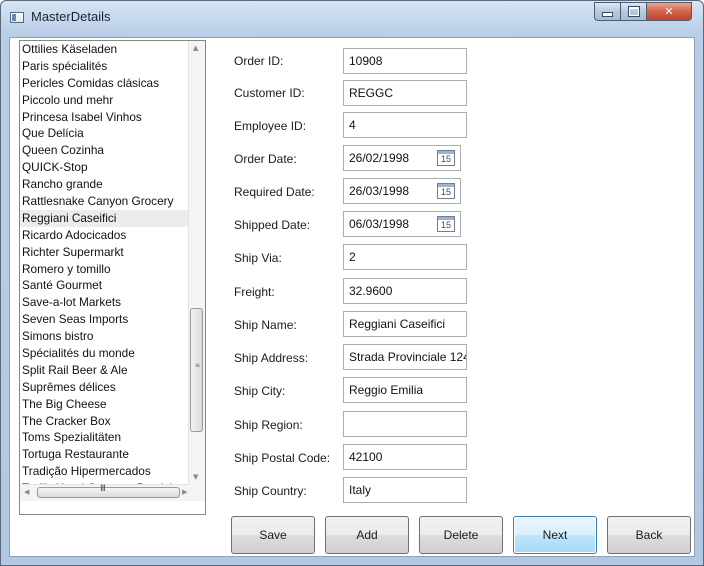  I want to click on order-date-picker: 26/02/1998 15, so click(402, 158).